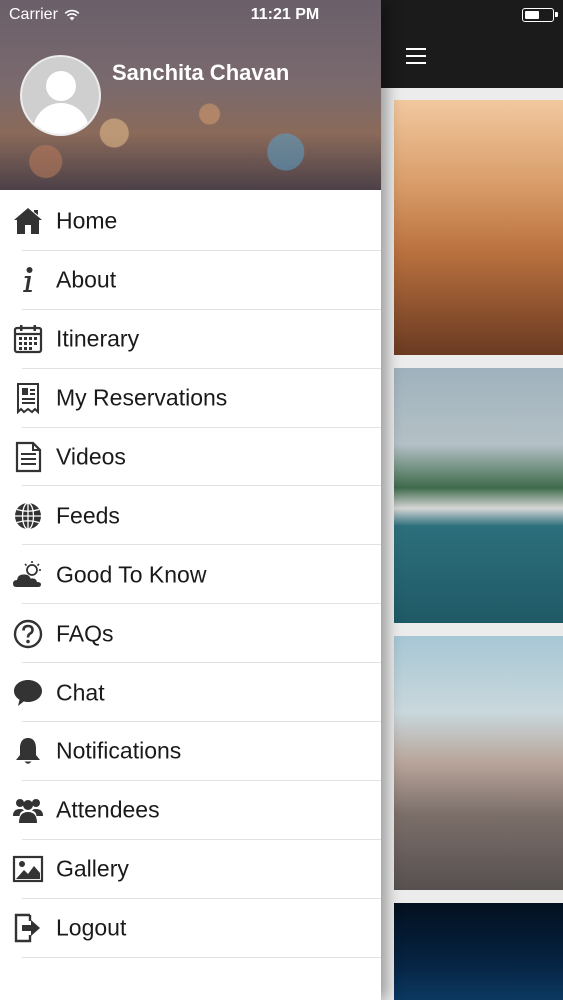 The height and width of the screenshot is (1000, 563). What do you see at coordinates (416, 56) in the screenshot?
I see `hamburger-icon` at bounding box center [416, 56].